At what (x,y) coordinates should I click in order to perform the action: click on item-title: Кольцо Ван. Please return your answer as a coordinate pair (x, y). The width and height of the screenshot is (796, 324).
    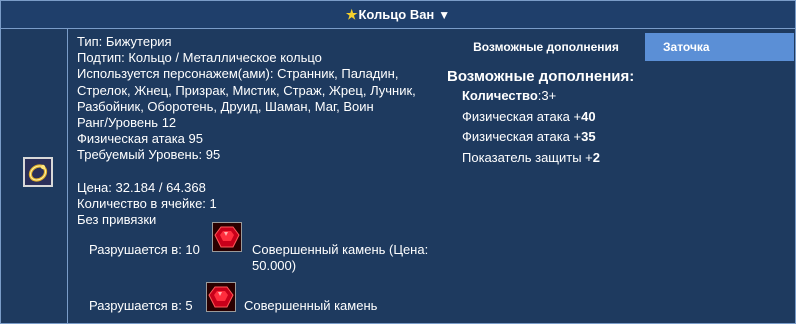
    Looking at the image, I should click on (396, 14).